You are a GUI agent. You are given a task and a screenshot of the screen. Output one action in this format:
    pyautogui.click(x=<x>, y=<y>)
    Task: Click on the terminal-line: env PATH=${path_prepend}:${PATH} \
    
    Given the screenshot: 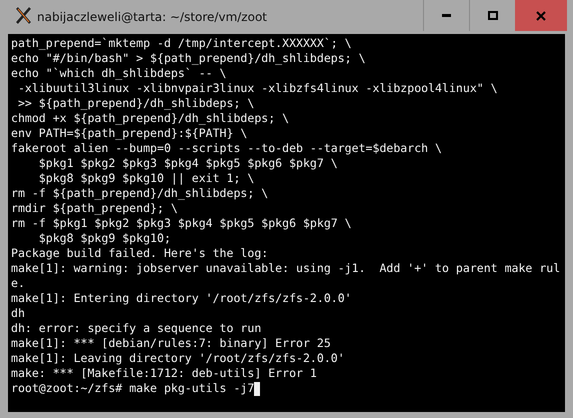 What is the action you would take?
    pyautogui.click(x=129, y=133)
    